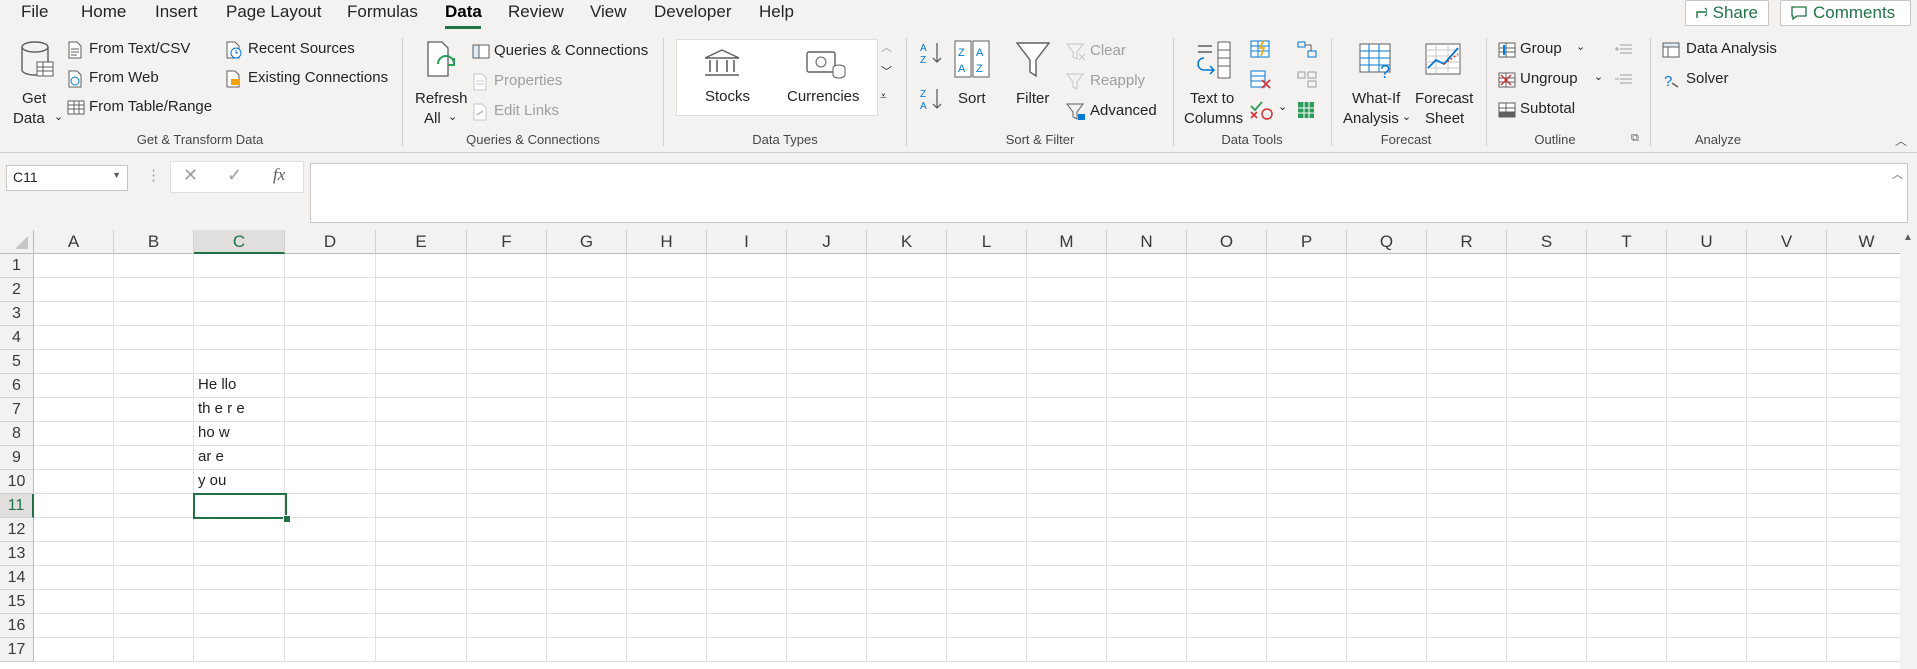  Describe the element at coordinates (1387, 434) in the screenshot. I see `cell-q8` at that location.